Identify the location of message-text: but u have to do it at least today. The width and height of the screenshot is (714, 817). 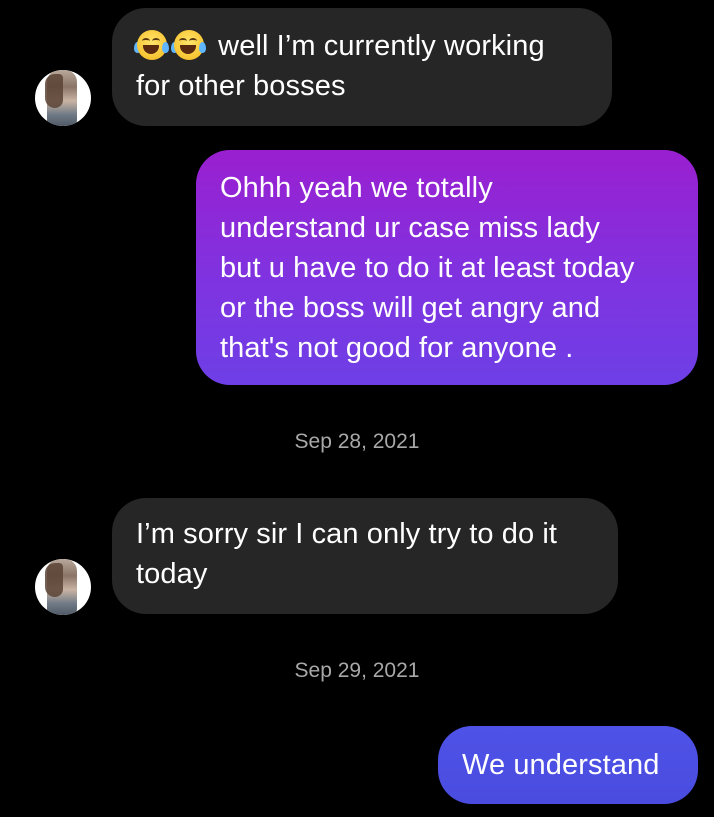
(427, 268).